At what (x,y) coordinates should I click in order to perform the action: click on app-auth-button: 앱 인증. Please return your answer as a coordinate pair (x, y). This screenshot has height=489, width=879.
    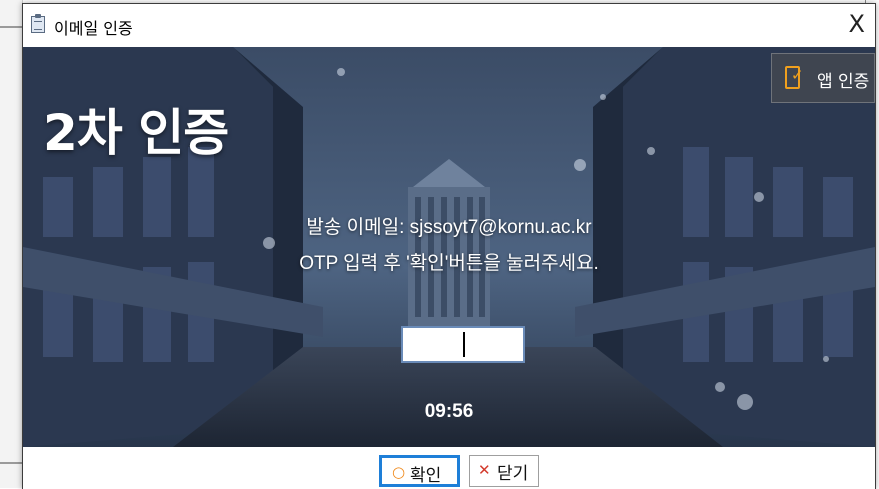
    Looking at the image, I should click on (823, 78).